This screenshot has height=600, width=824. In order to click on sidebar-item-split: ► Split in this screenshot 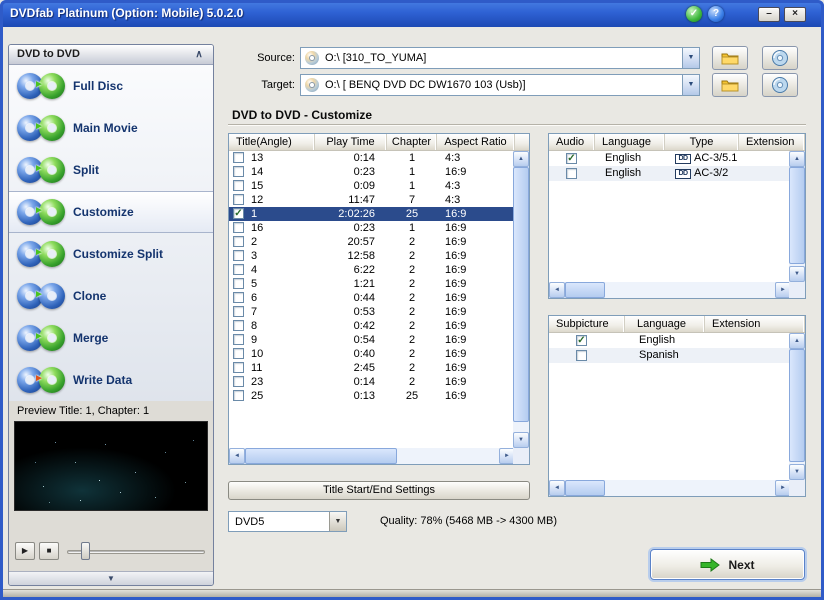, I will do `click(111, 170)`.